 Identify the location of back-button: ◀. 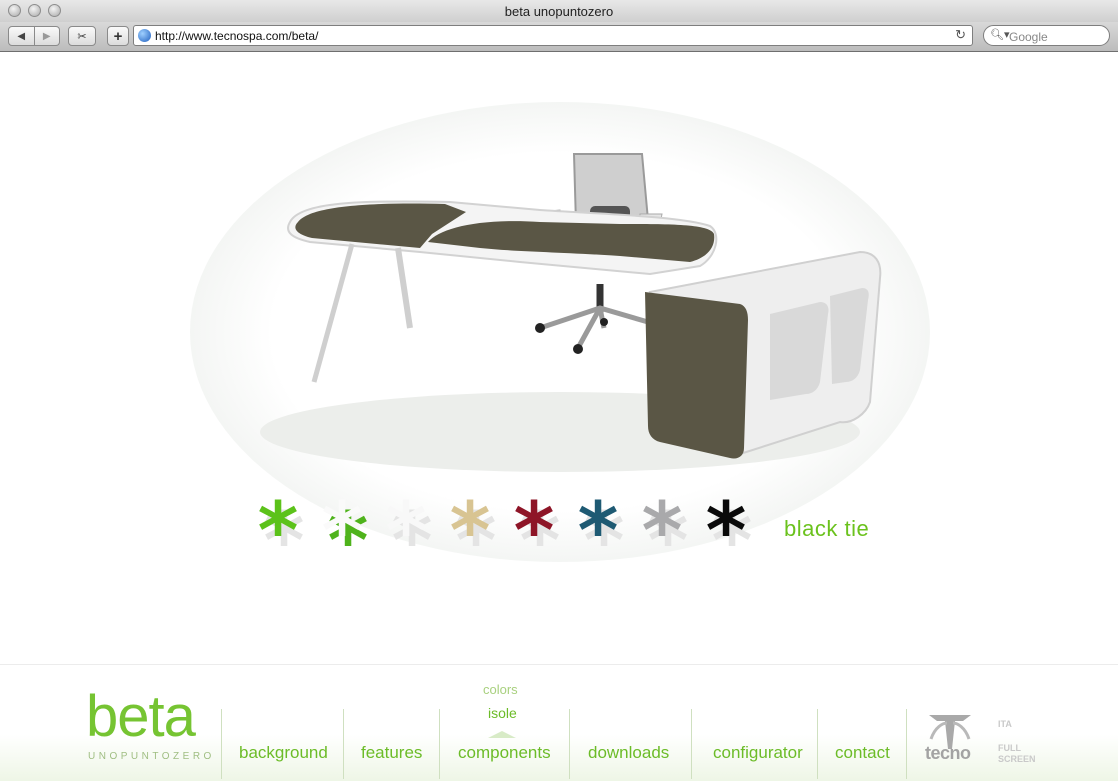
(21, 36).